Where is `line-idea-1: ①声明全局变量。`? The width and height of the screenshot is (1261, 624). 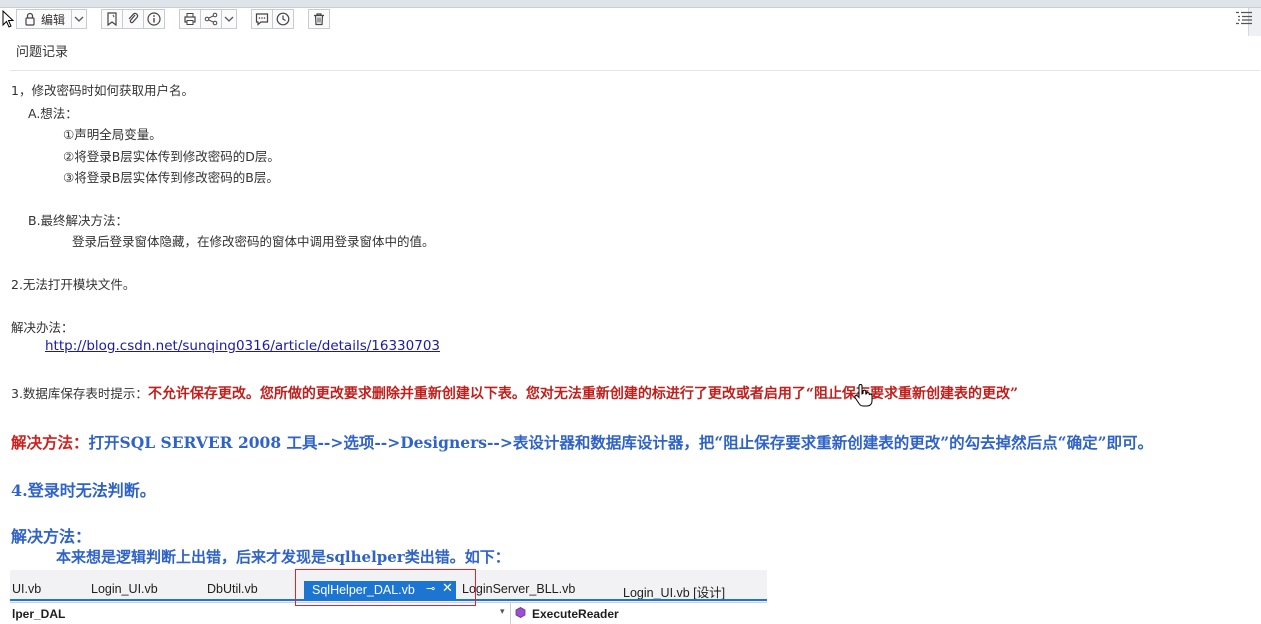
line-idea-1: ①声明全局变量。 is located at coordinates (112, 134).